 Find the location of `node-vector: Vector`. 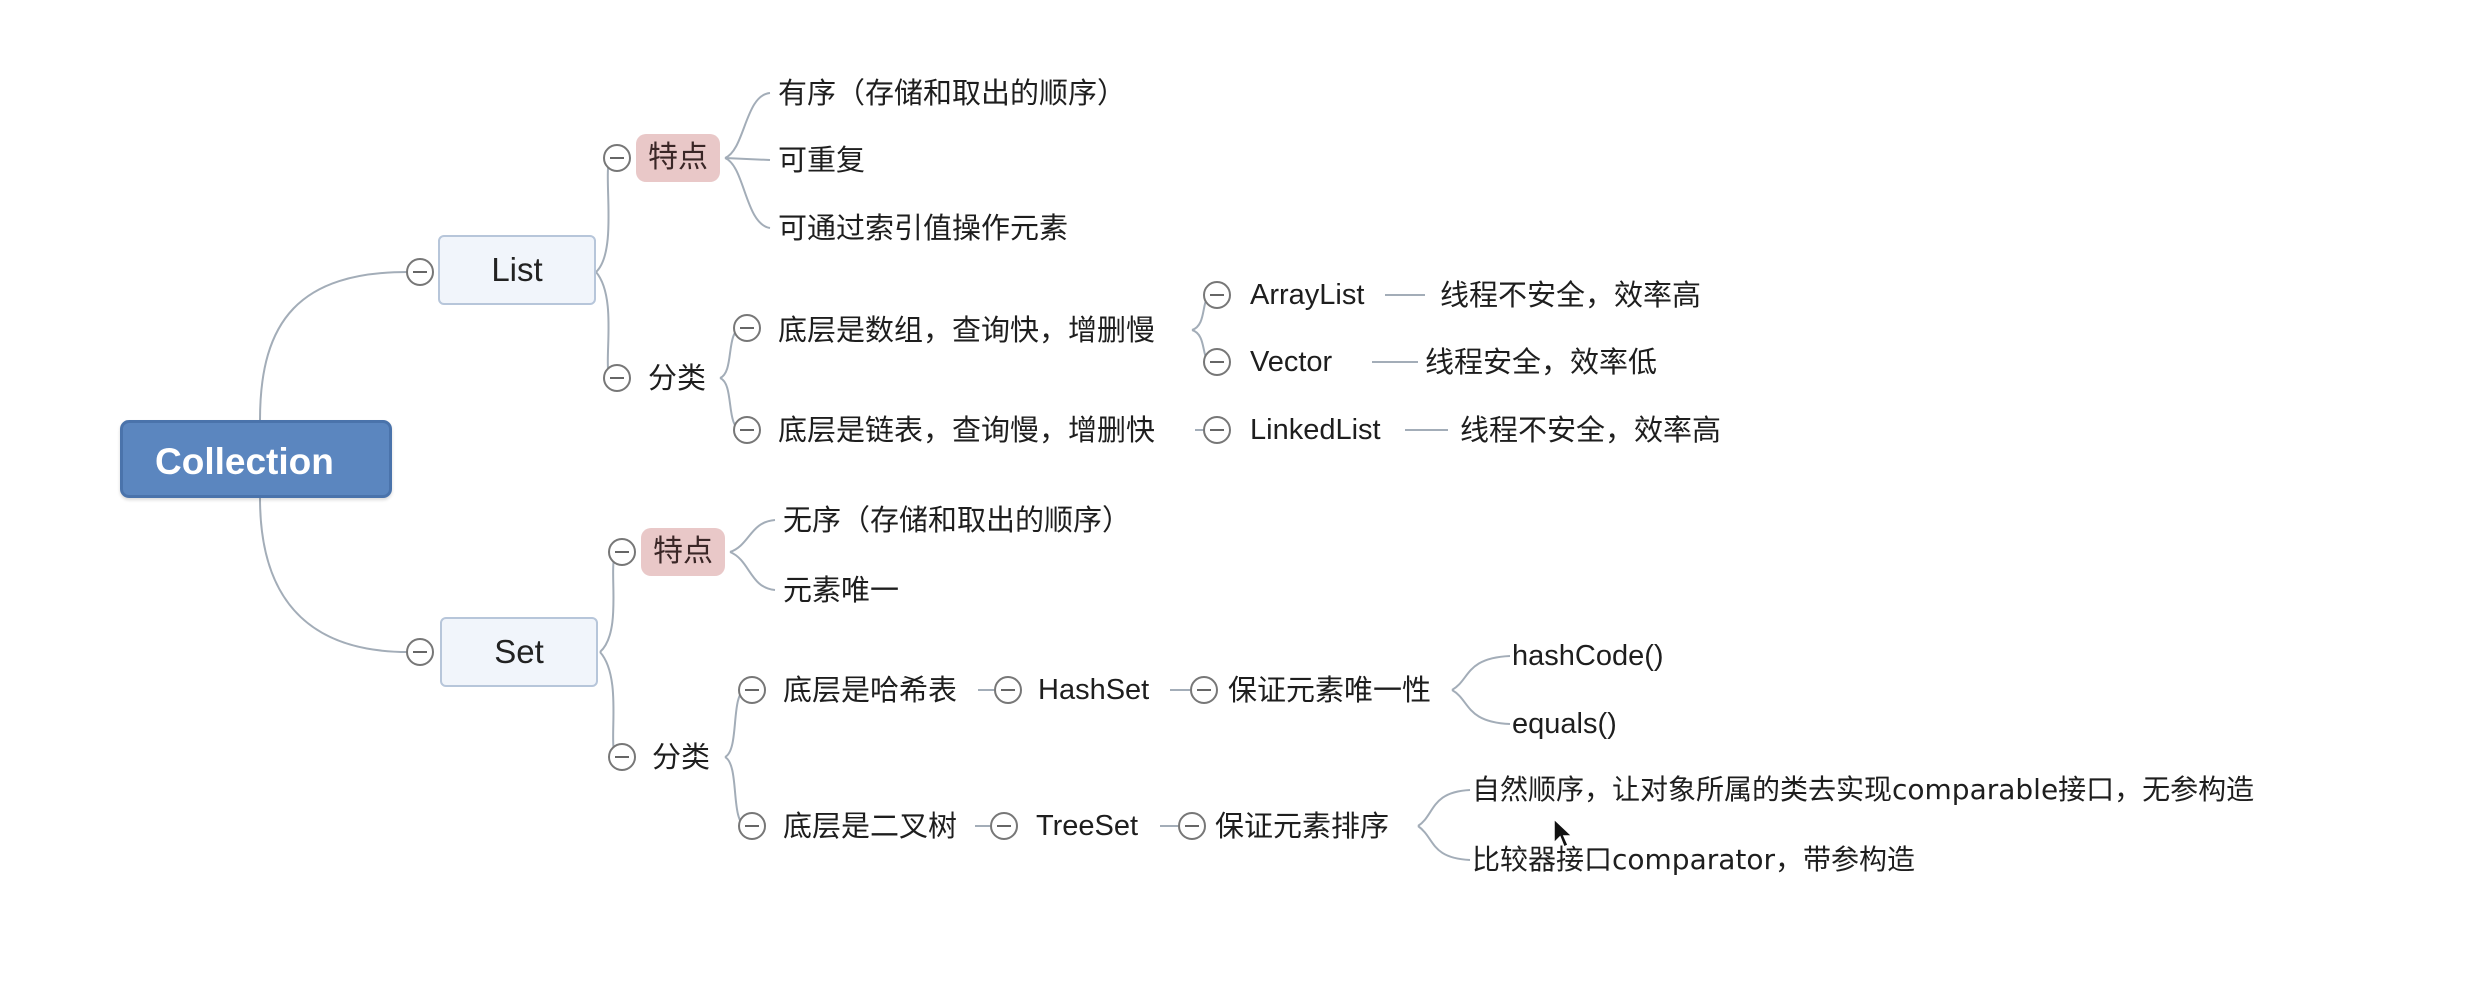

node-vector: Vector is located at coordinates (1291, 362).